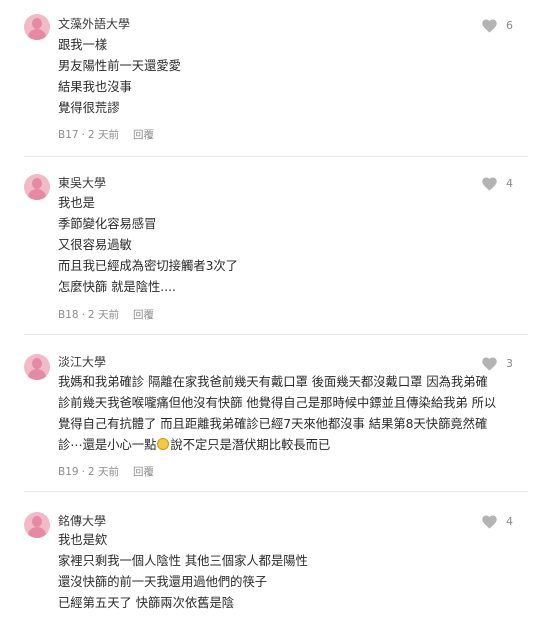 The height and width of the screenshot is (619, 552). What do you see at coordinates (68, 315) in the screenshot?
I see `floor-number: B18` at bounding box center [68, 315].